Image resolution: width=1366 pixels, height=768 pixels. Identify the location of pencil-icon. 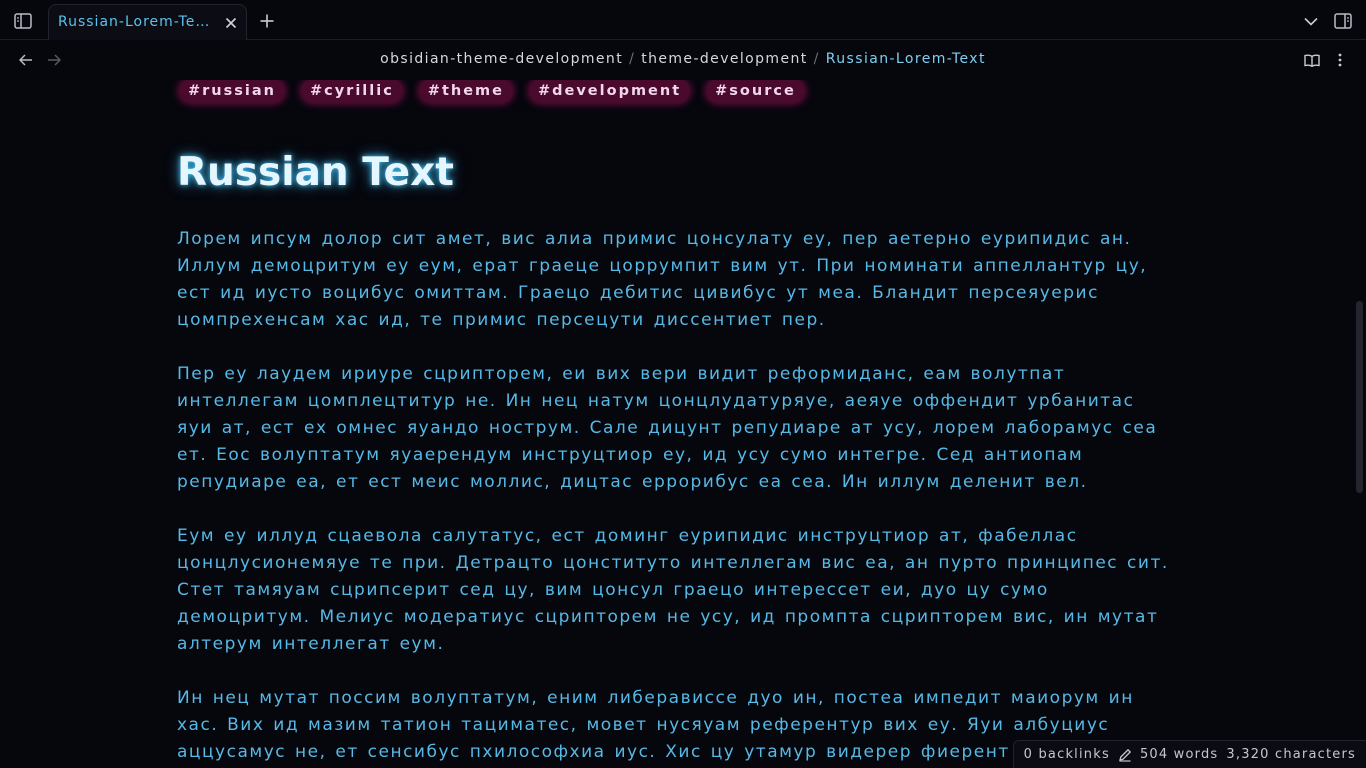
(1125, 755).